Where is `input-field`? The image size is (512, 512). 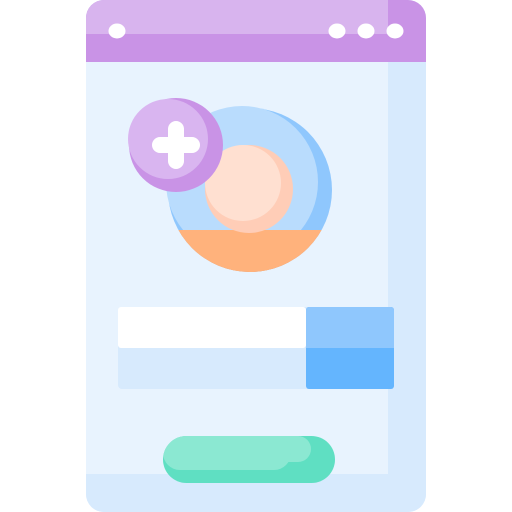
input-field is located at coordinates (256, 348).